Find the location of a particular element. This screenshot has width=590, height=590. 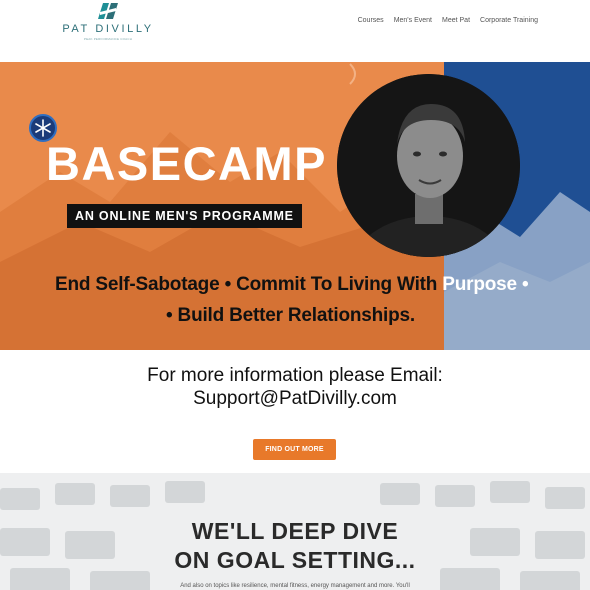

find-out-more-button: FIND OUT MORE is located at coordinates (294, 449).